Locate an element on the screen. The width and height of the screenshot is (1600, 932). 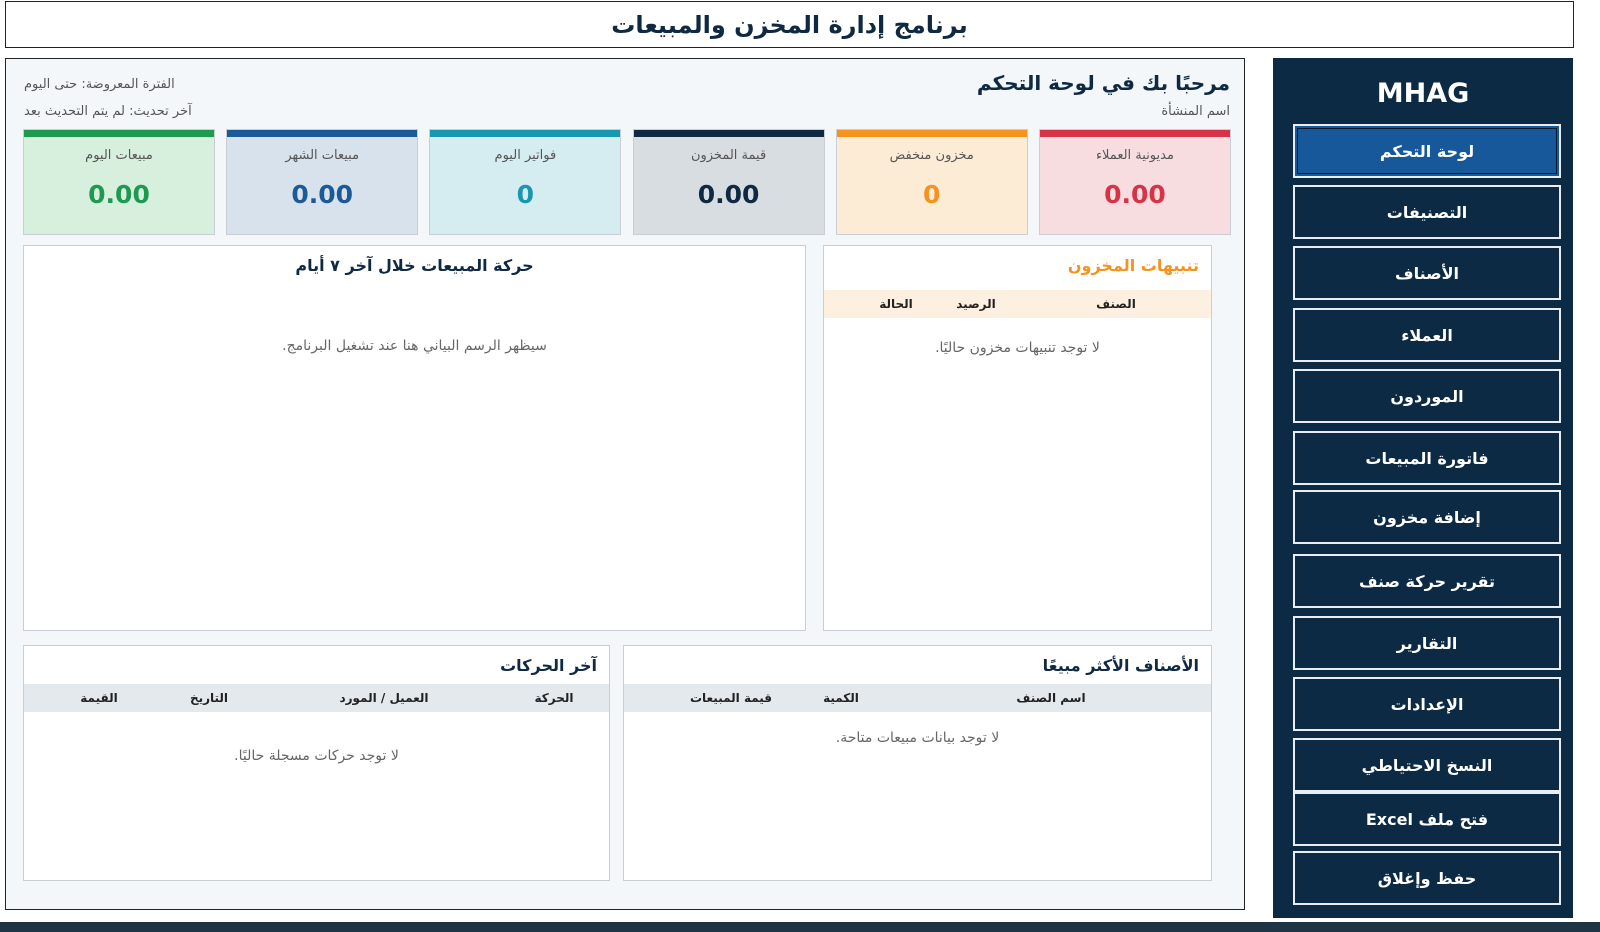
nav-item-movement-report-button: تقرير حركة صنف is located at coordinates (1427, 581).